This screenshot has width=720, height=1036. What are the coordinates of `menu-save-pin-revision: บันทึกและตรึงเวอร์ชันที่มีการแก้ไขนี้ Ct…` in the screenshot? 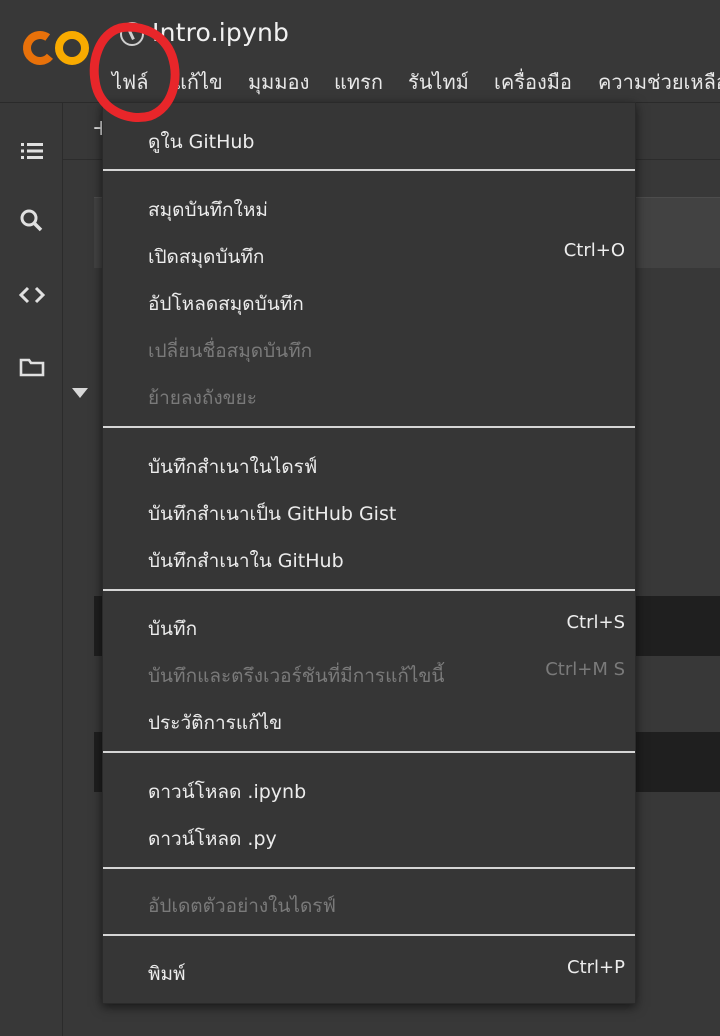 It's located at (386, 673).